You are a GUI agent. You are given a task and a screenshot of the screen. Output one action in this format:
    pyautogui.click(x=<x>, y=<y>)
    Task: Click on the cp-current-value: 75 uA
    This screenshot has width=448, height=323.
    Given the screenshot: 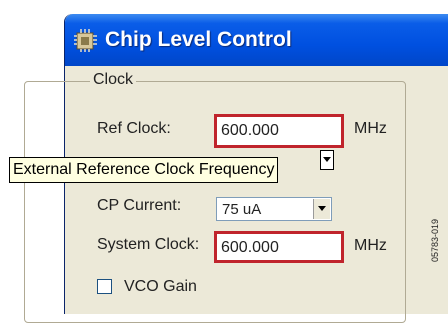 What is the action you would take?
    pyautogui.click(x=242, y=209)
    